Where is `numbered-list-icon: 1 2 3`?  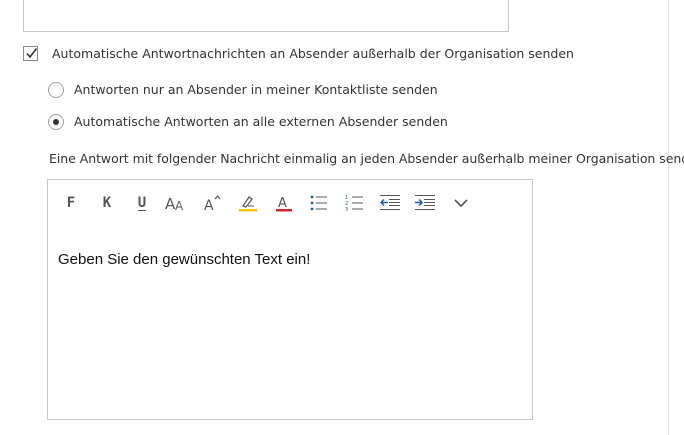
numbered-list-icon: 1 2 3 is located at coordinates (354, 203).